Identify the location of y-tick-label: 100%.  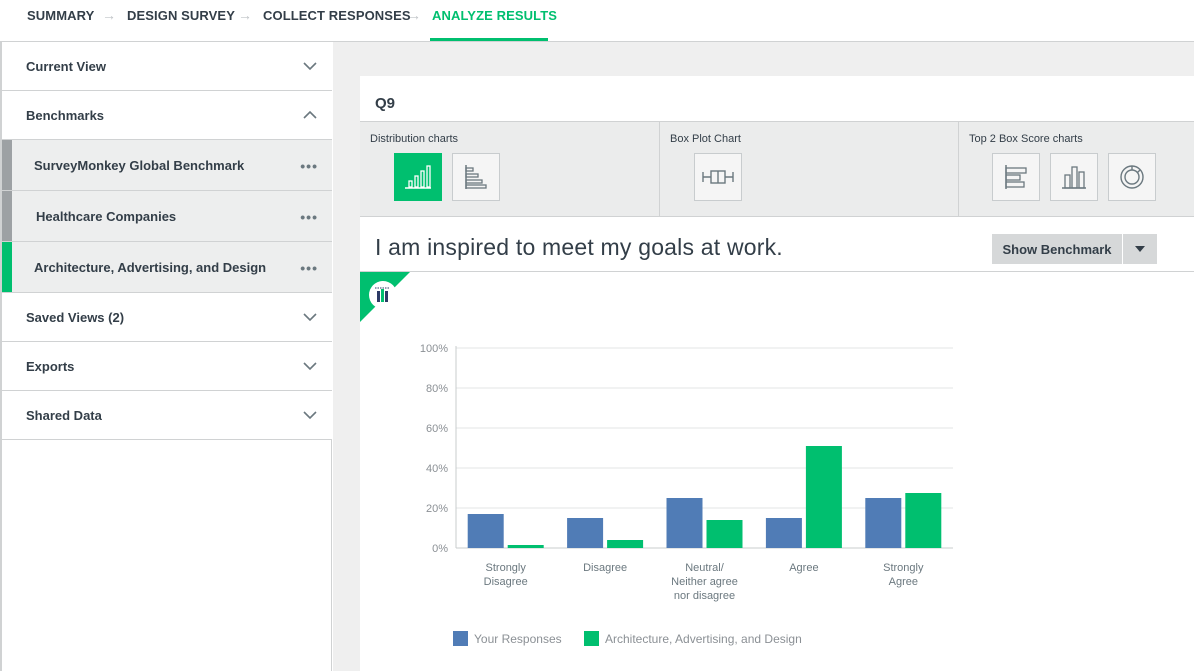
(434, 349).